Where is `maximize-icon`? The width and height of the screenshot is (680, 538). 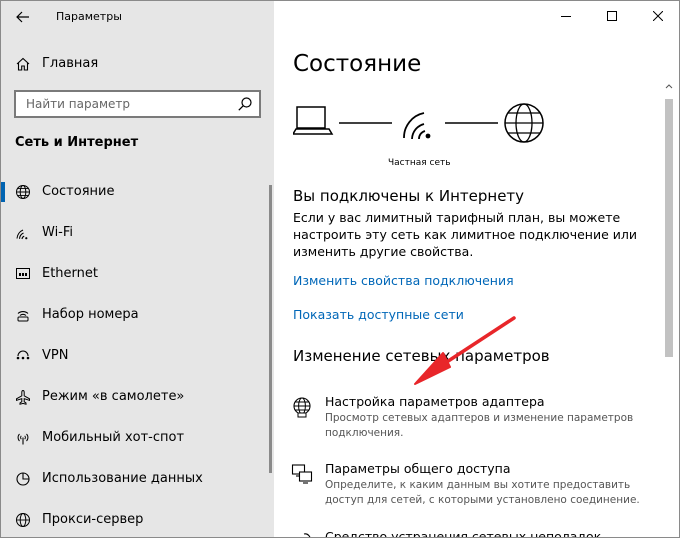 maximize-icon is located at coordinates (612, 16).